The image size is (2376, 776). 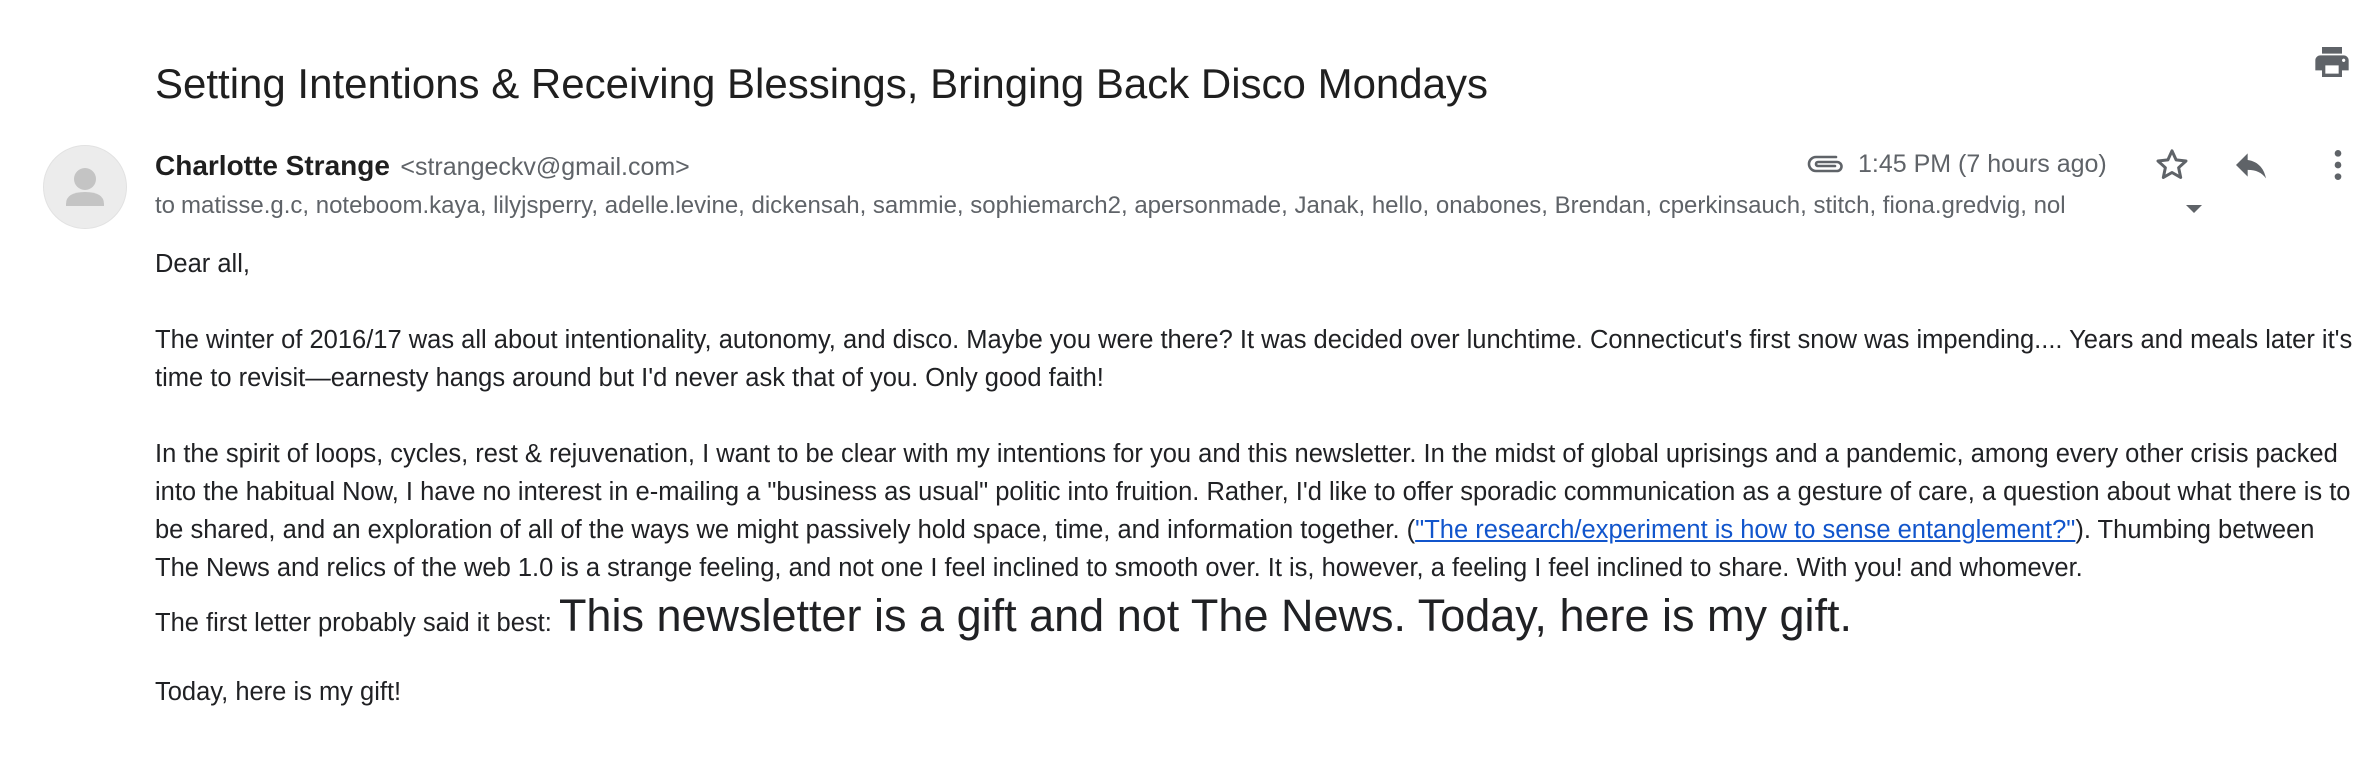 What do you see at coordinates (202, 264) in the screenshot?
I see `greeting: Dear all,` at bounding box center [202, 264].